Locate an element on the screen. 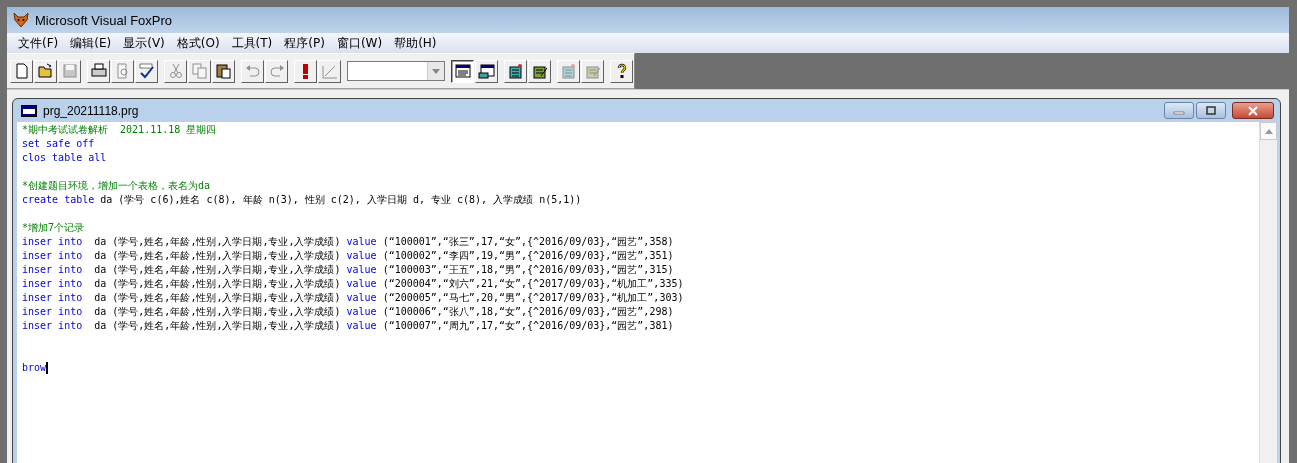  session-button is located at coordinates (486, 71).